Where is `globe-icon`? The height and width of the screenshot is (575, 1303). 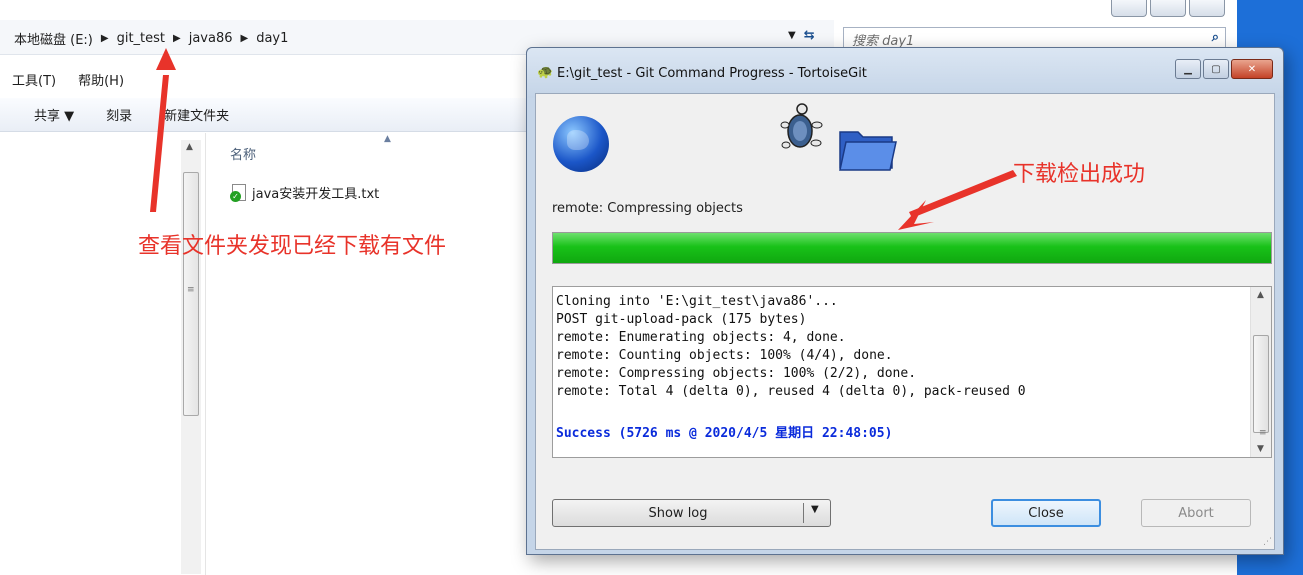 globe-icon is located at coordinates (581, 144).